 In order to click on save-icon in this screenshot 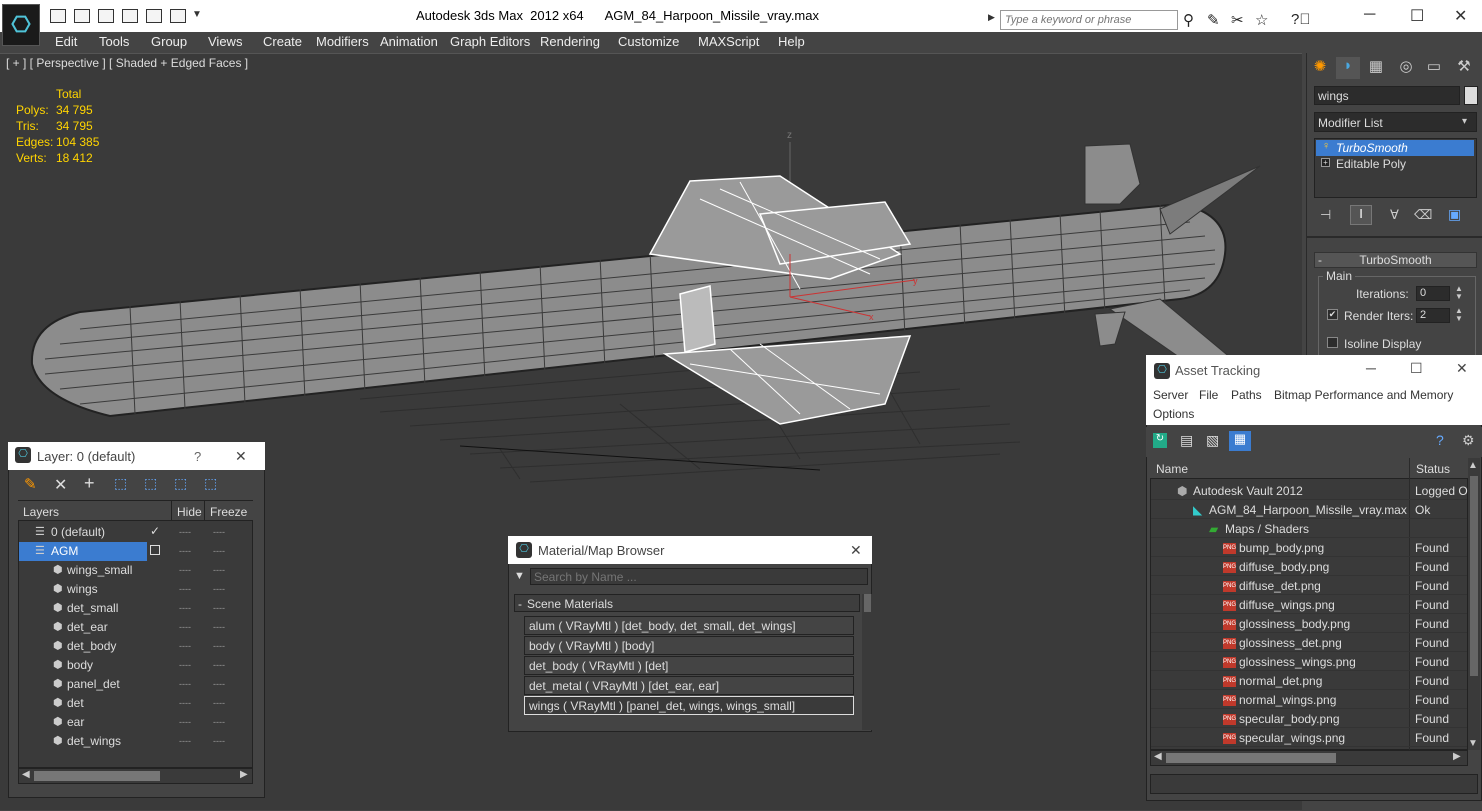, I will do `click(82, 16)`.